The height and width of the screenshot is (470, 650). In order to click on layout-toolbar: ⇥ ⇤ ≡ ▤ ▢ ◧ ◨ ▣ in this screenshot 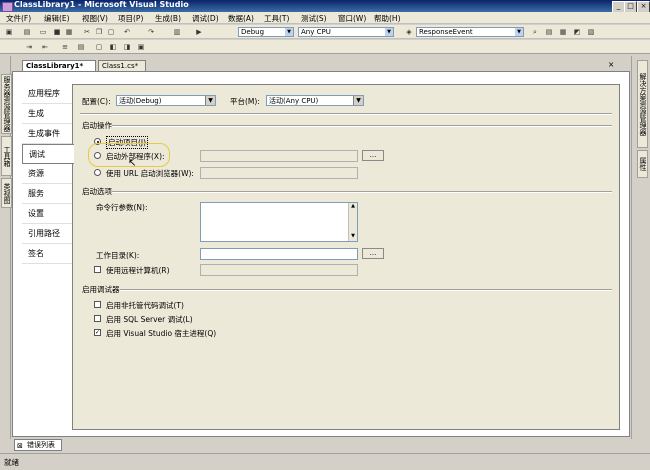, I will do `click(325, 47)`.